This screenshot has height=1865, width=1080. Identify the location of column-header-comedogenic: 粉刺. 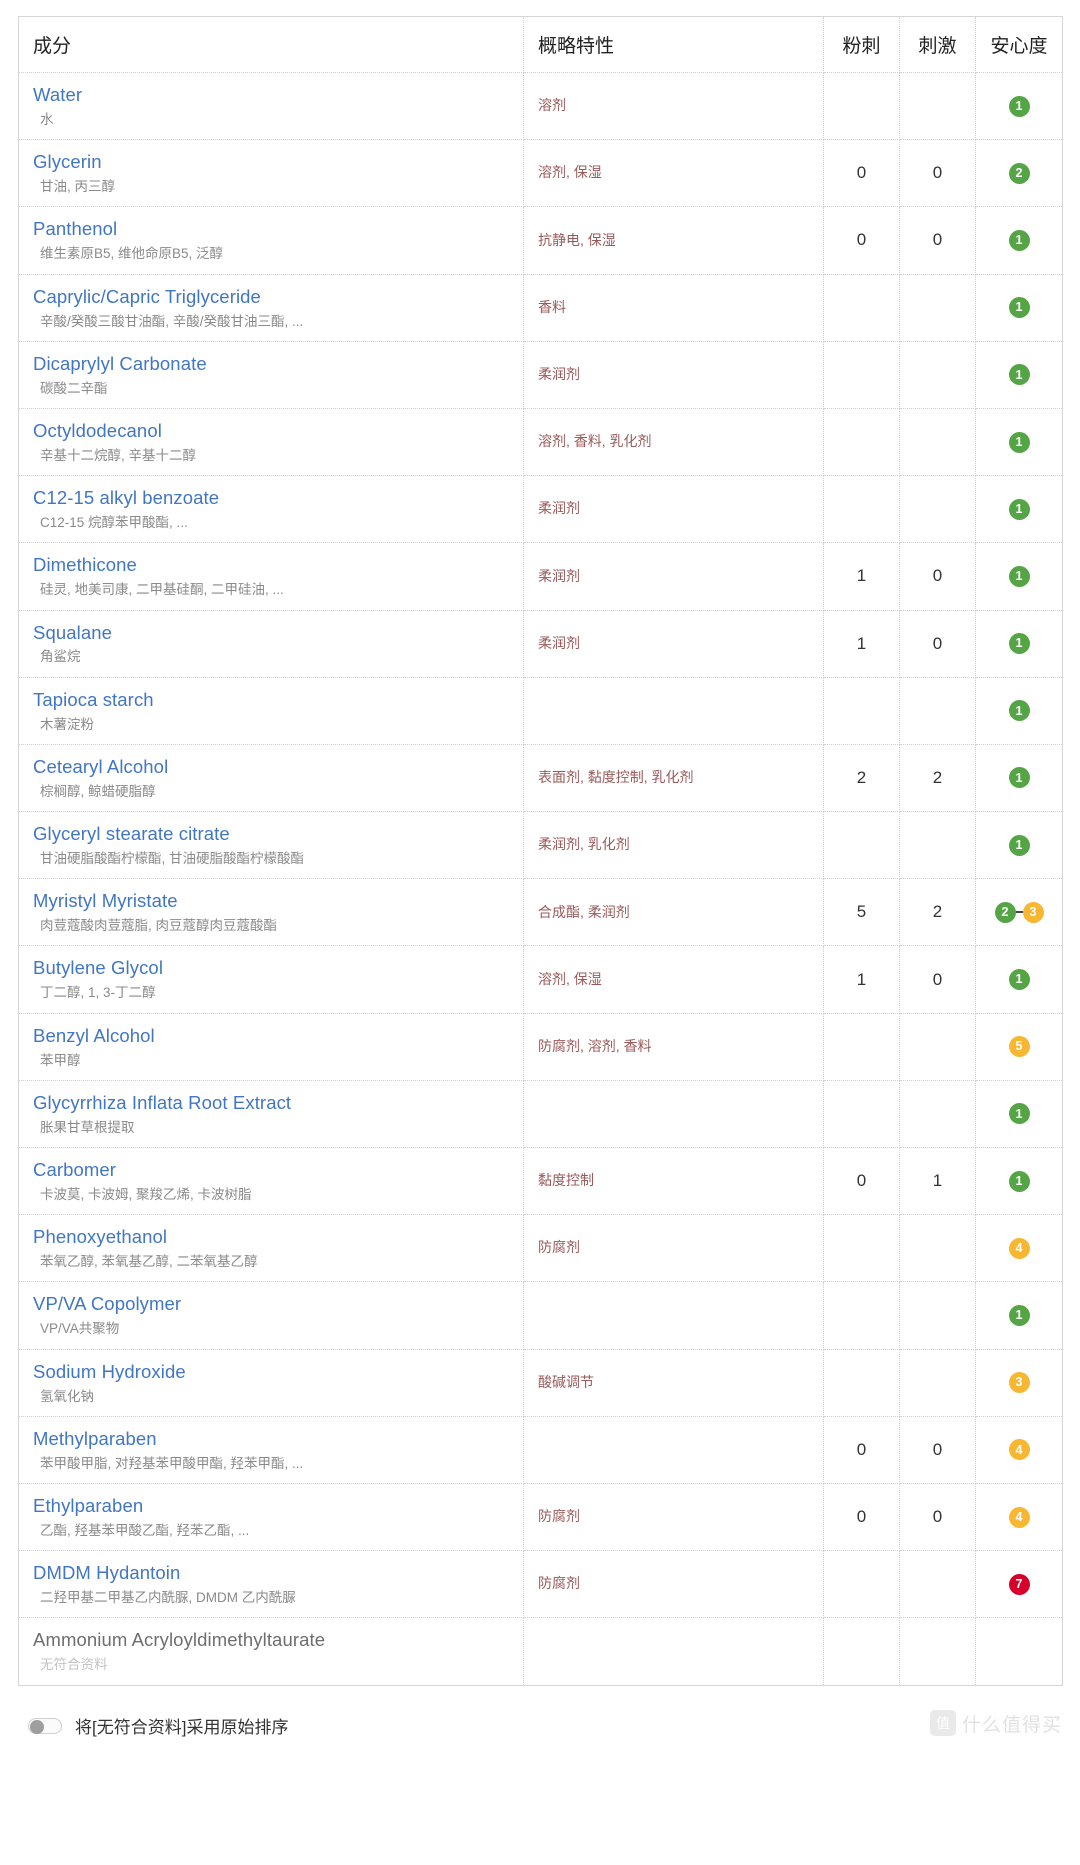
(861, 44).